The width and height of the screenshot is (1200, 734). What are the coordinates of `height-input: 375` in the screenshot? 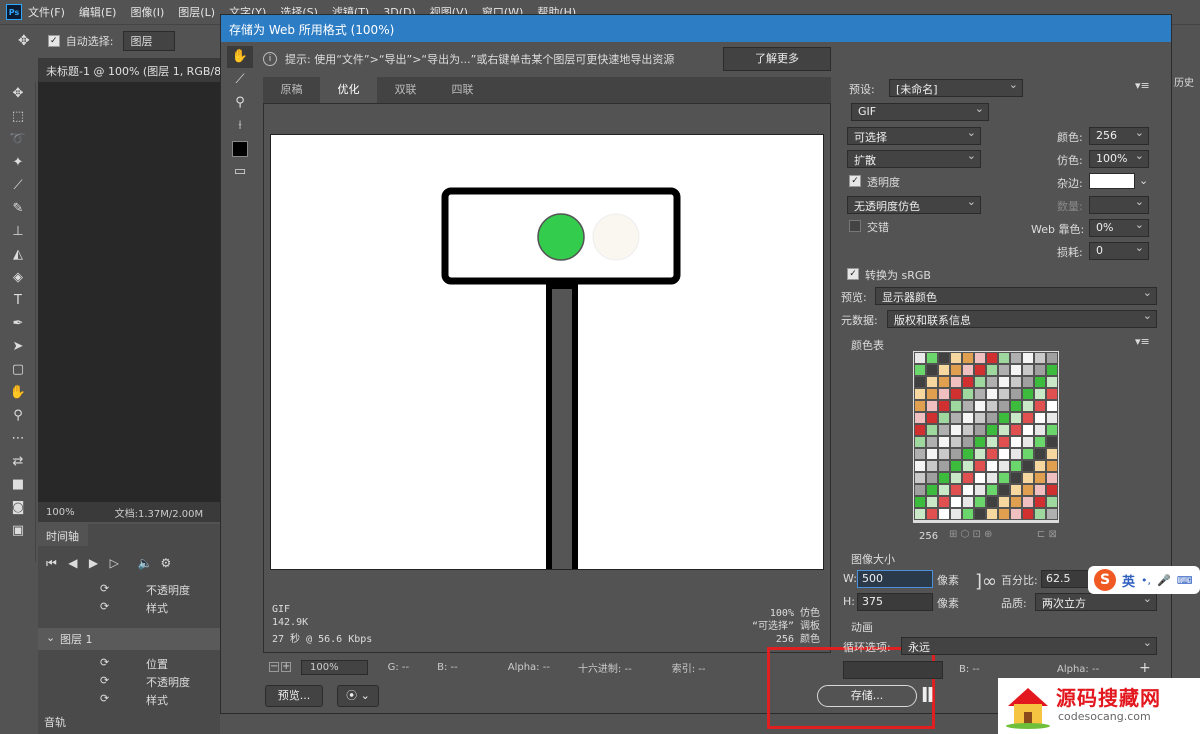 It's located at (895, 602).